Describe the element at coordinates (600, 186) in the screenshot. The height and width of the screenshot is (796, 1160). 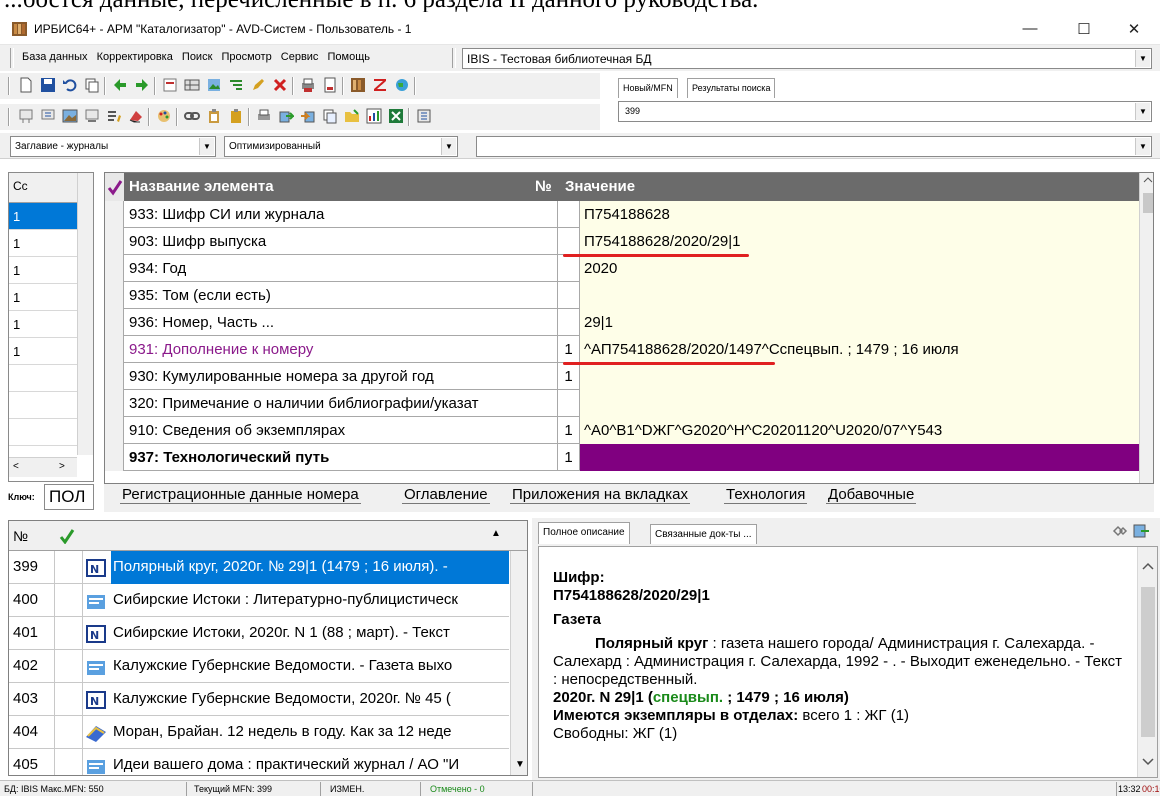
I see `column-value-header: Значение` at that location.